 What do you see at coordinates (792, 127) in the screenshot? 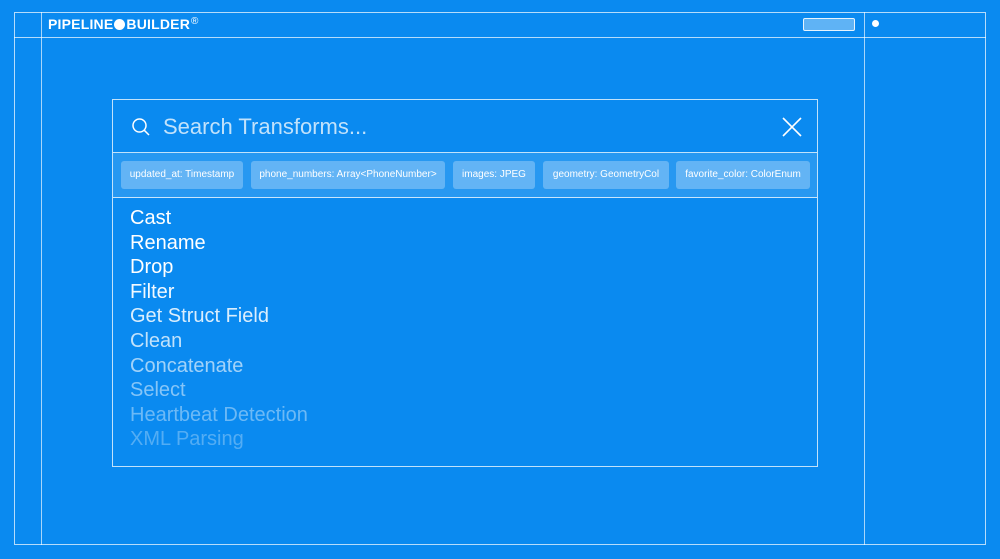
I see `close-icon` at bounding box center [792, 127].